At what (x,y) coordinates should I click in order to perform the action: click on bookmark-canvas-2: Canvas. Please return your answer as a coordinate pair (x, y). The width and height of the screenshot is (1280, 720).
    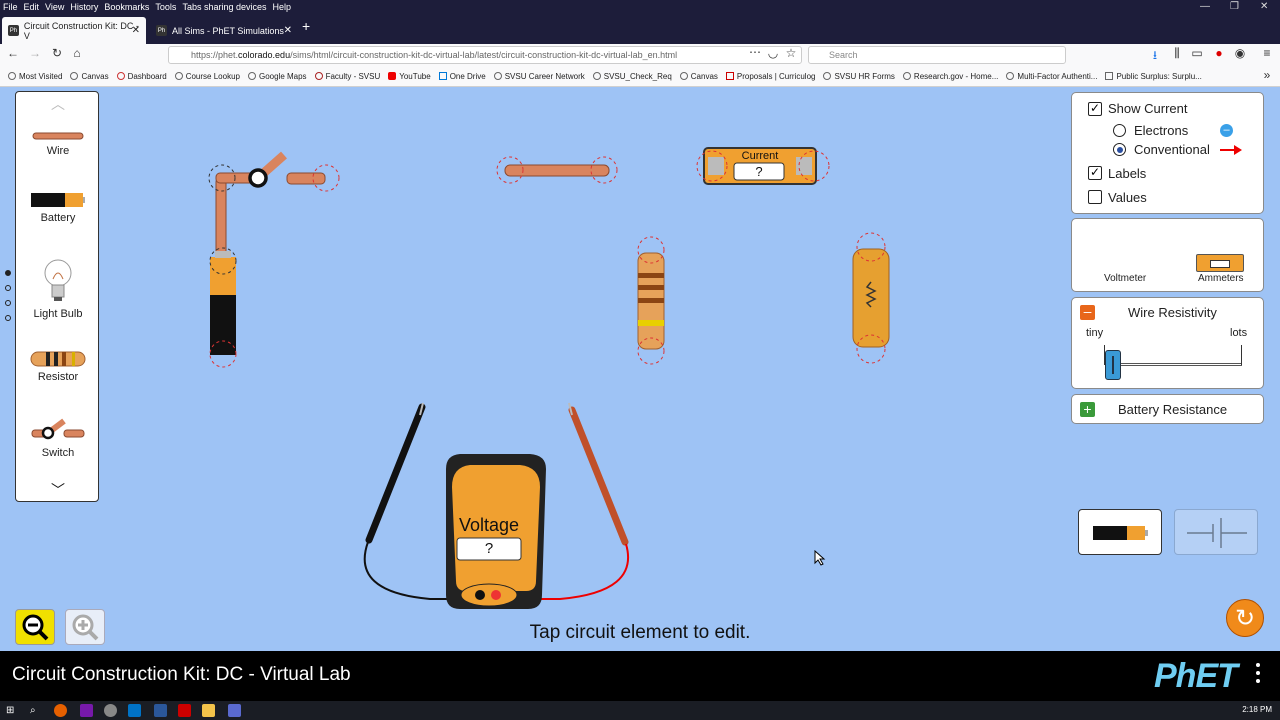
    Looking at the image, I should click on (698, 76).